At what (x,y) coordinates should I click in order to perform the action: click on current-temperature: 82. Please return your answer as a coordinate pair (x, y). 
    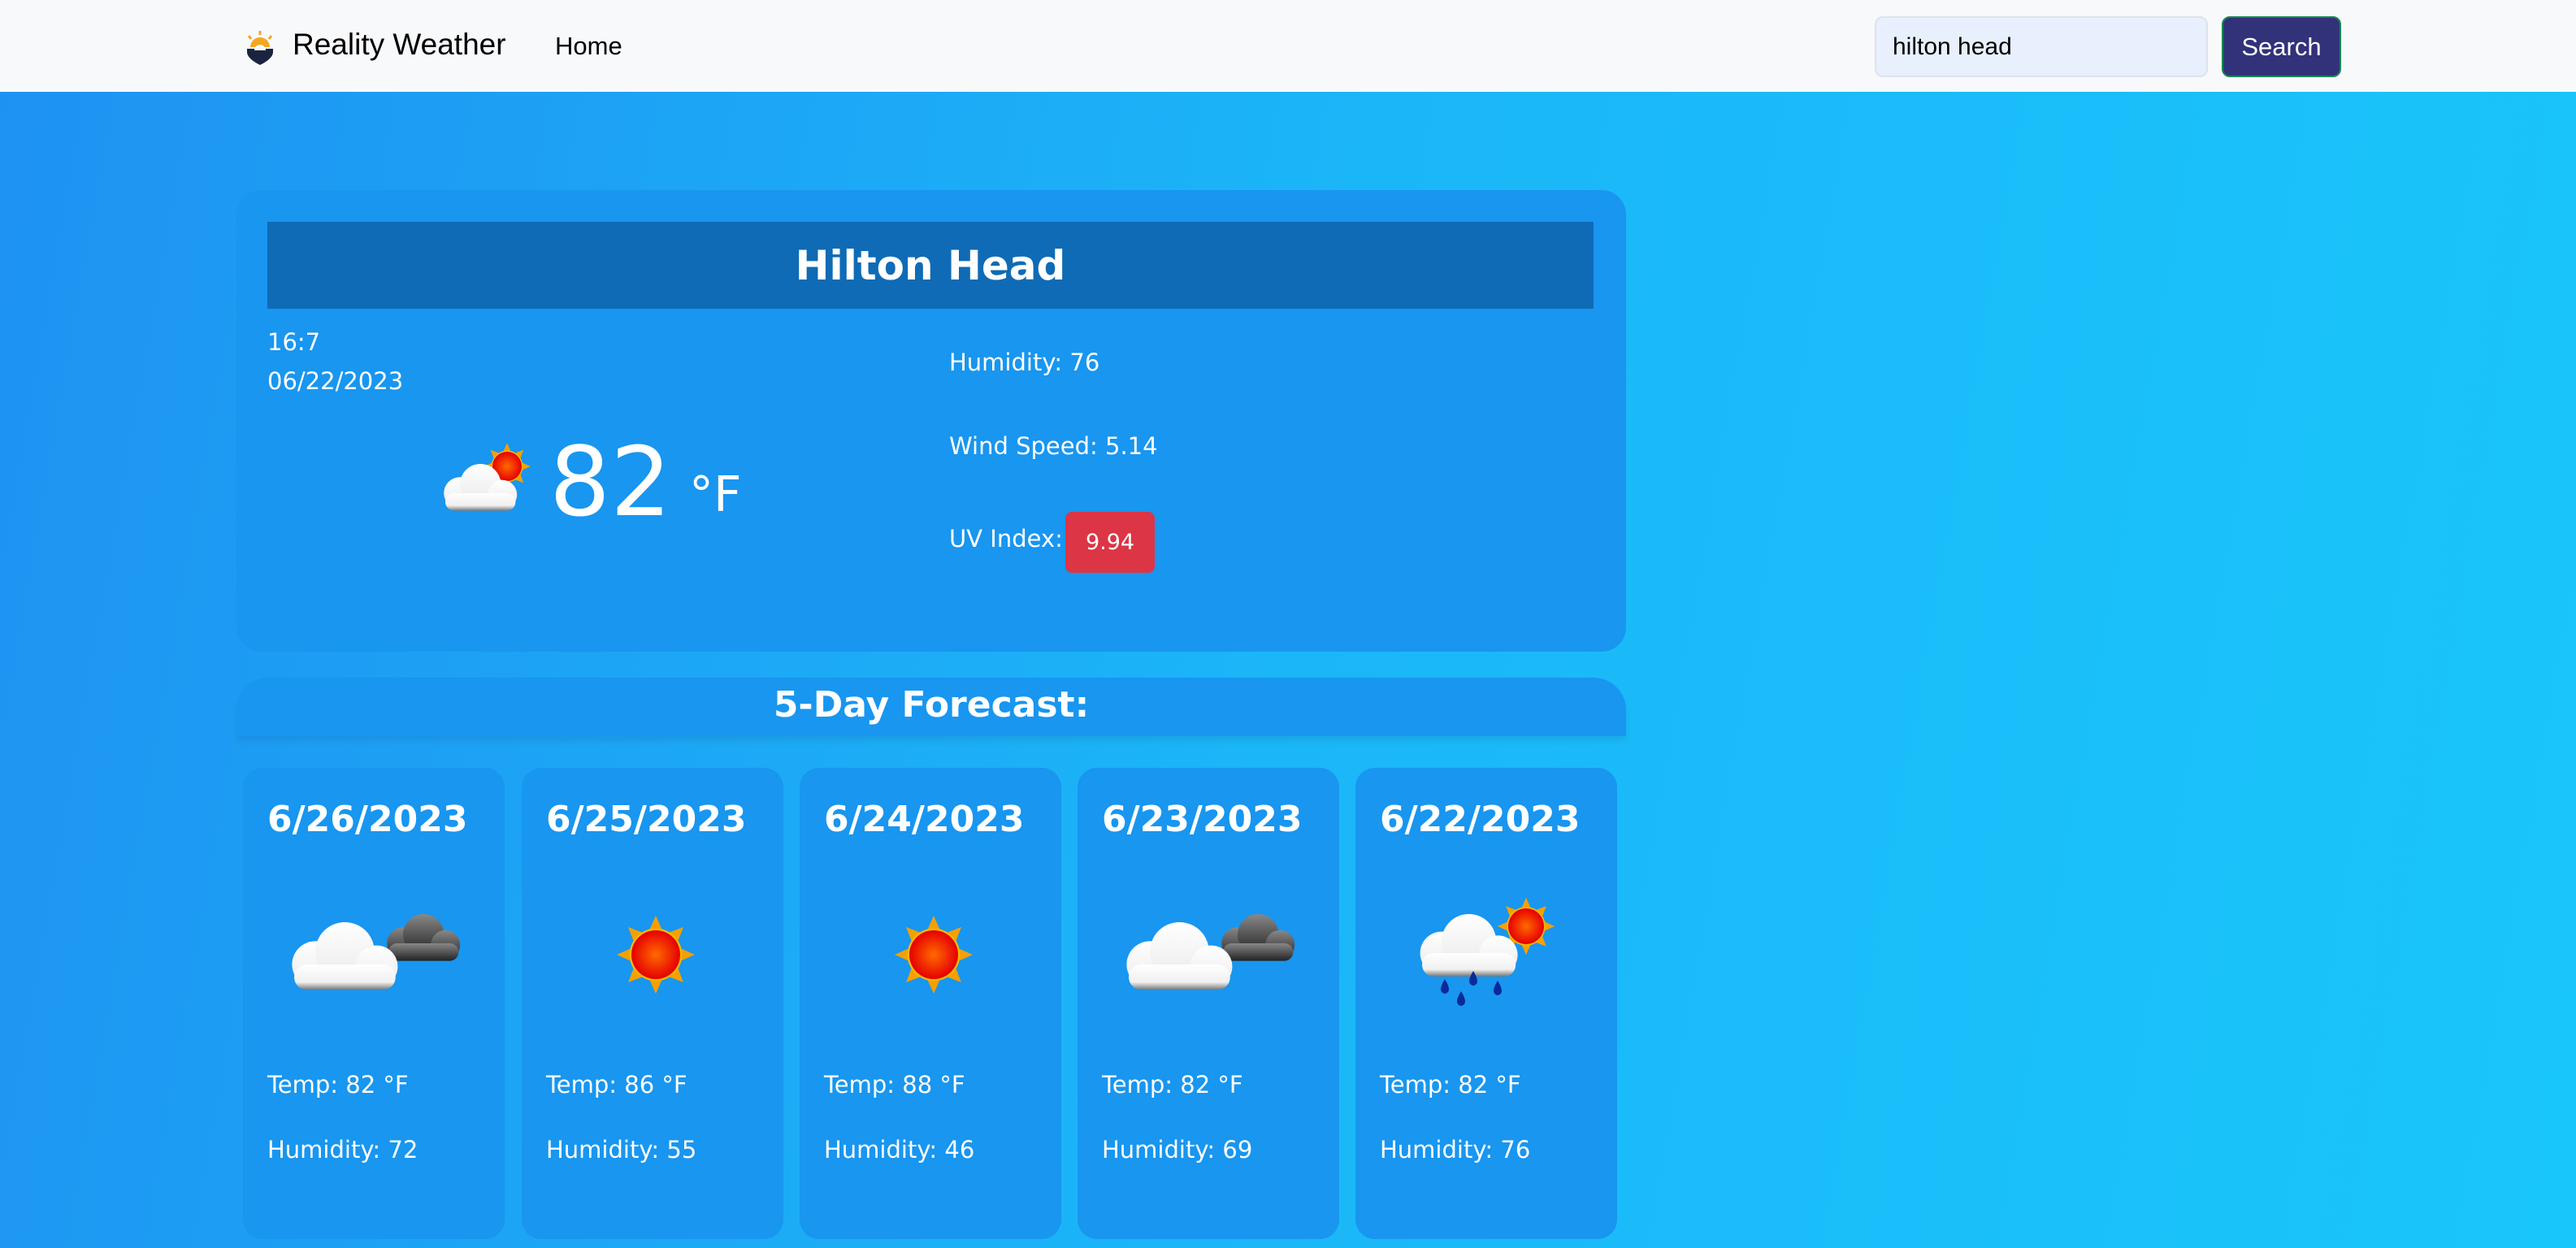
    Looking at the image, I should click on (610, 482).